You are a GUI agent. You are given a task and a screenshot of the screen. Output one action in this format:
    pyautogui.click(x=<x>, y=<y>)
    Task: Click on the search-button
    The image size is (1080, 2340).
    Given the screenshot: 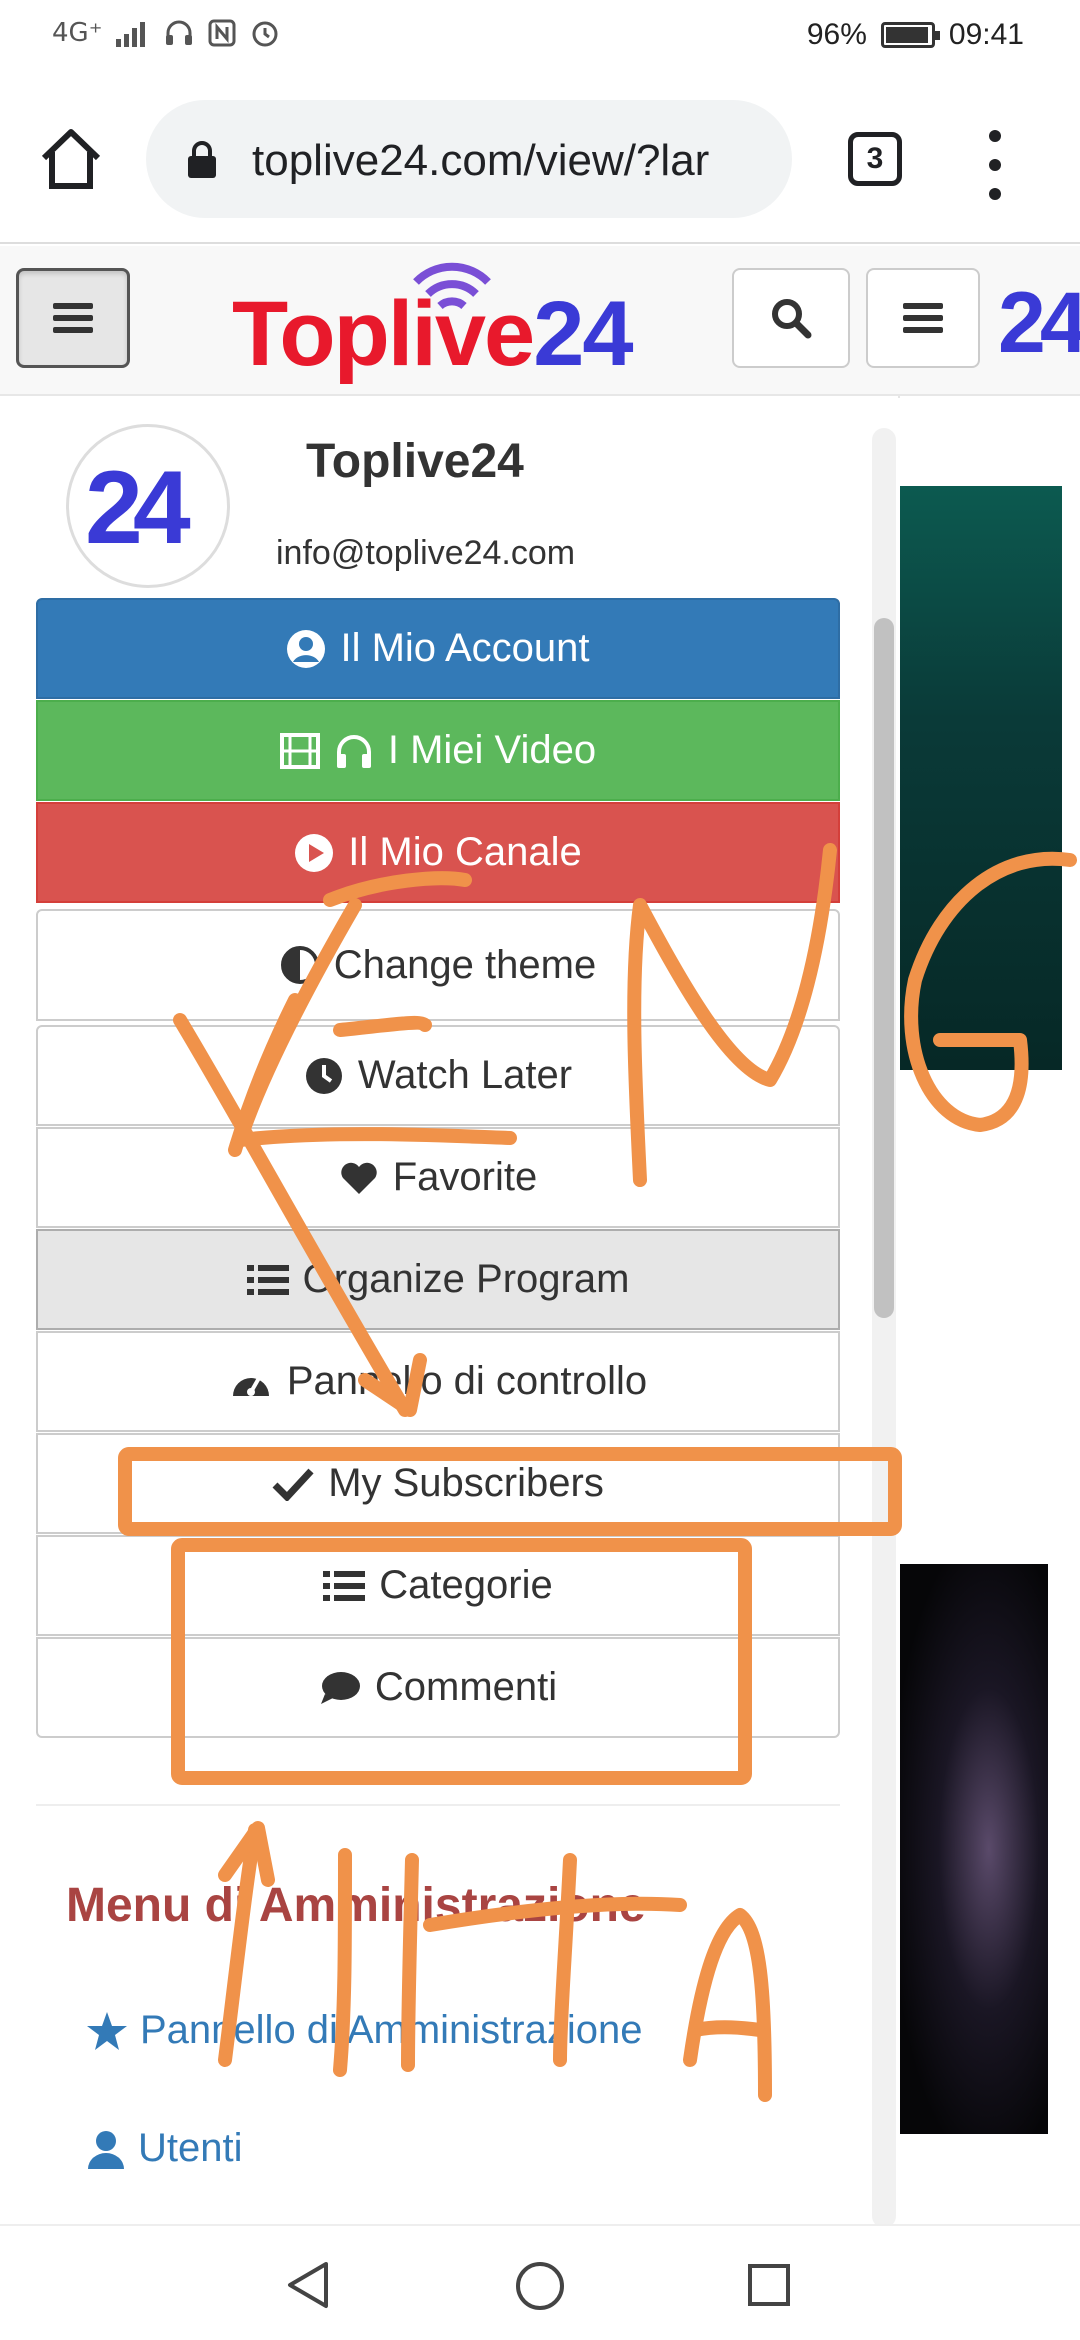 What is the action you would take?
    pyautogui.click(x=791, y=318)
    